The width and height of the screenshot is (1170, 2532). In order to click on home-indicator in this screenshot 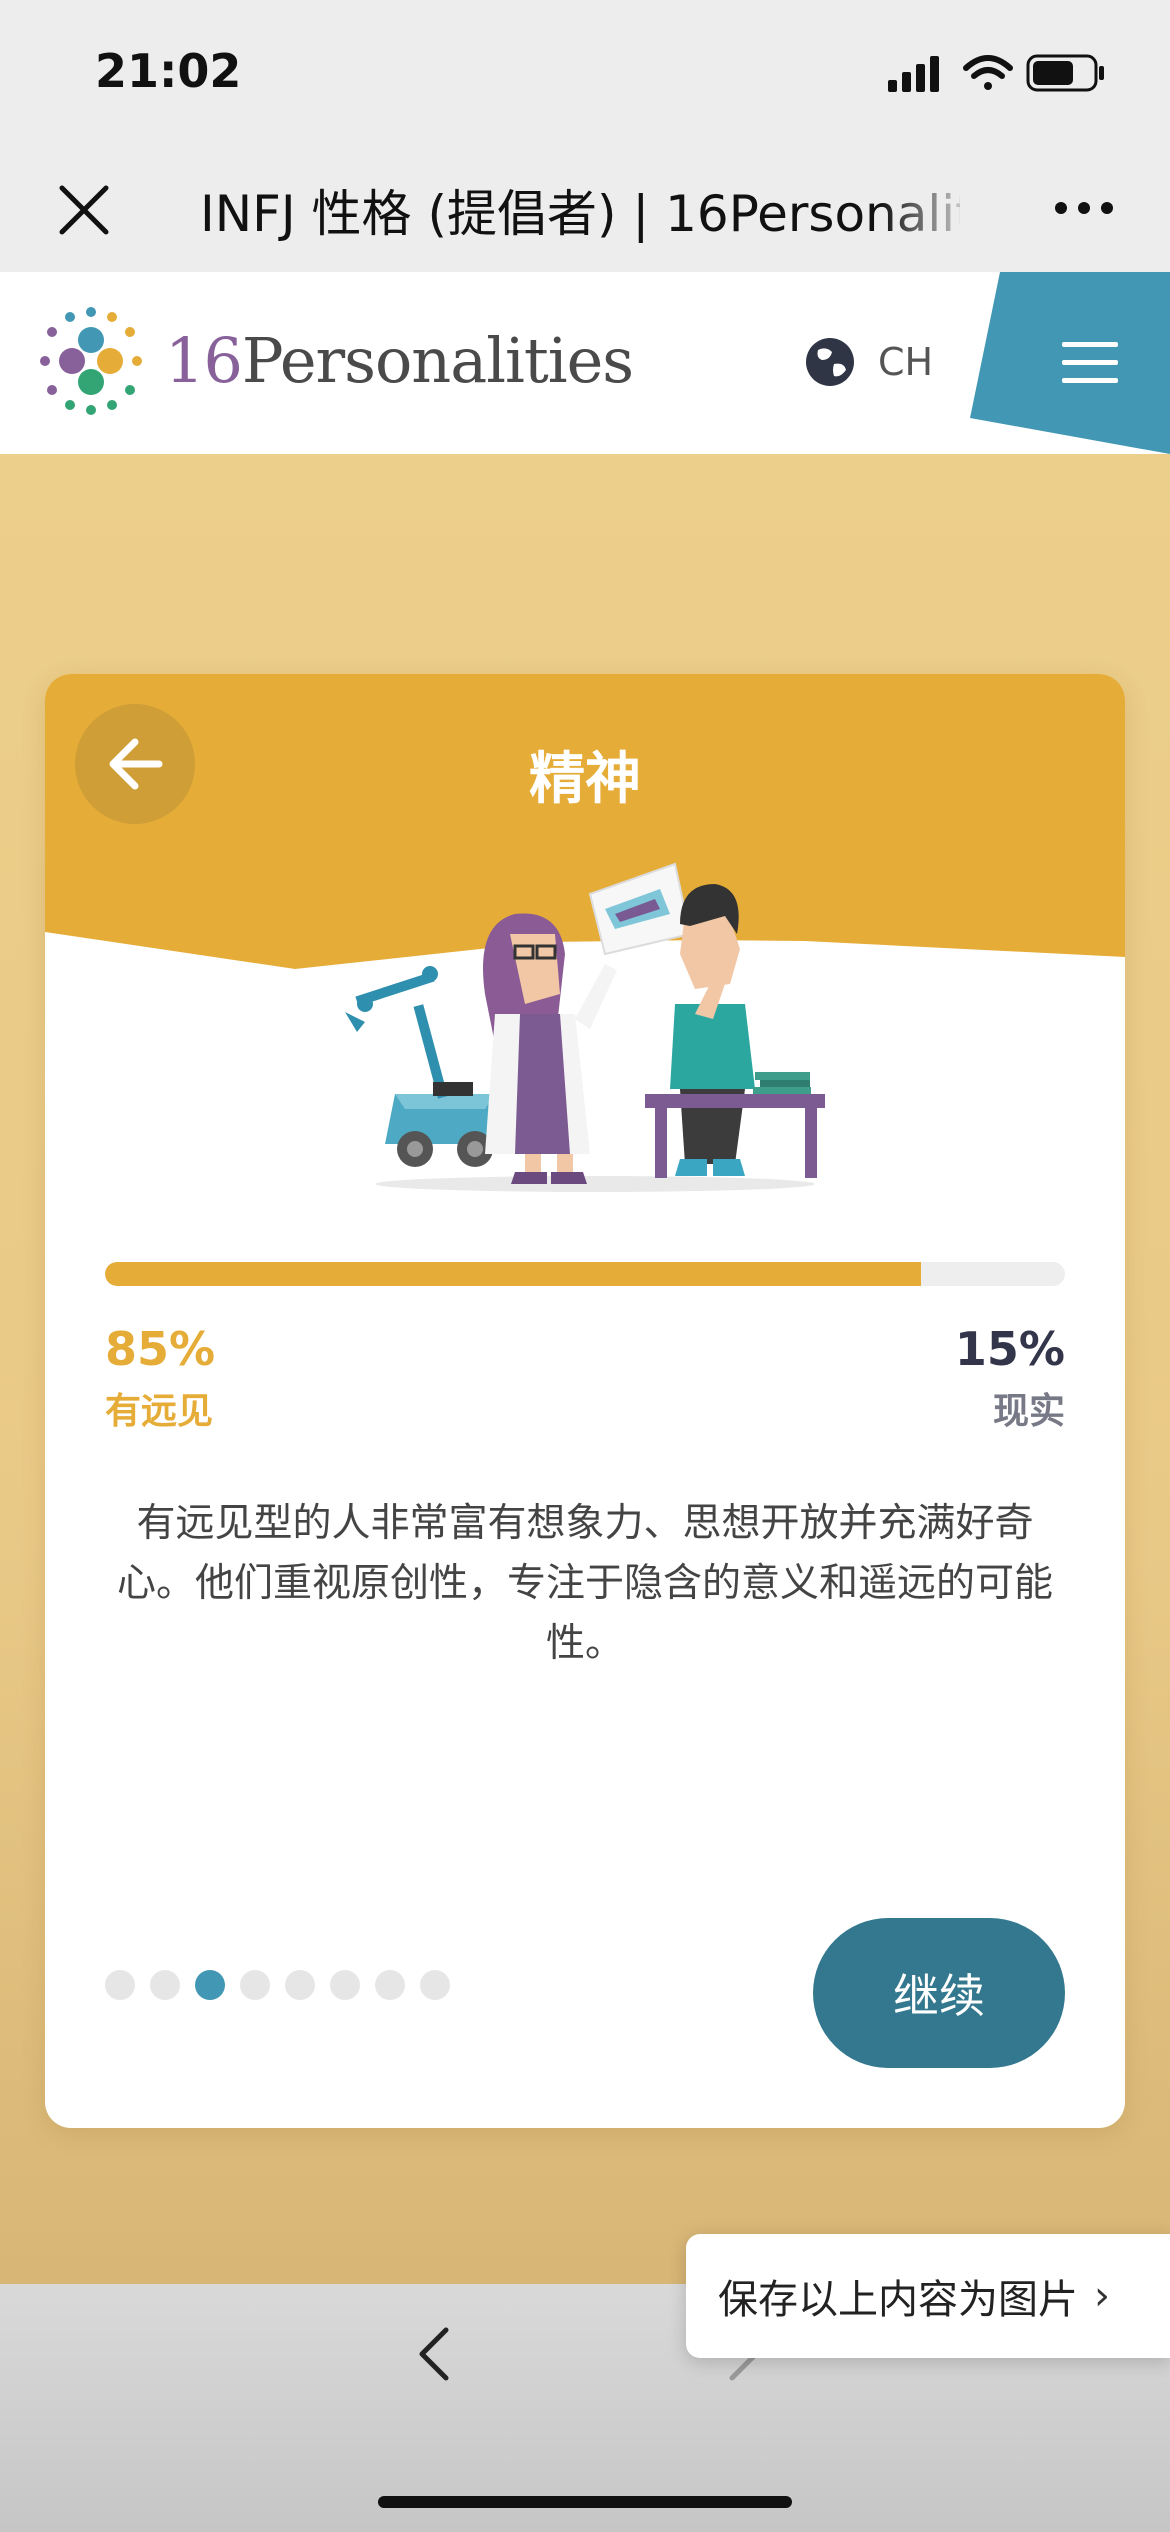, I will do `click(585, 2502)`.